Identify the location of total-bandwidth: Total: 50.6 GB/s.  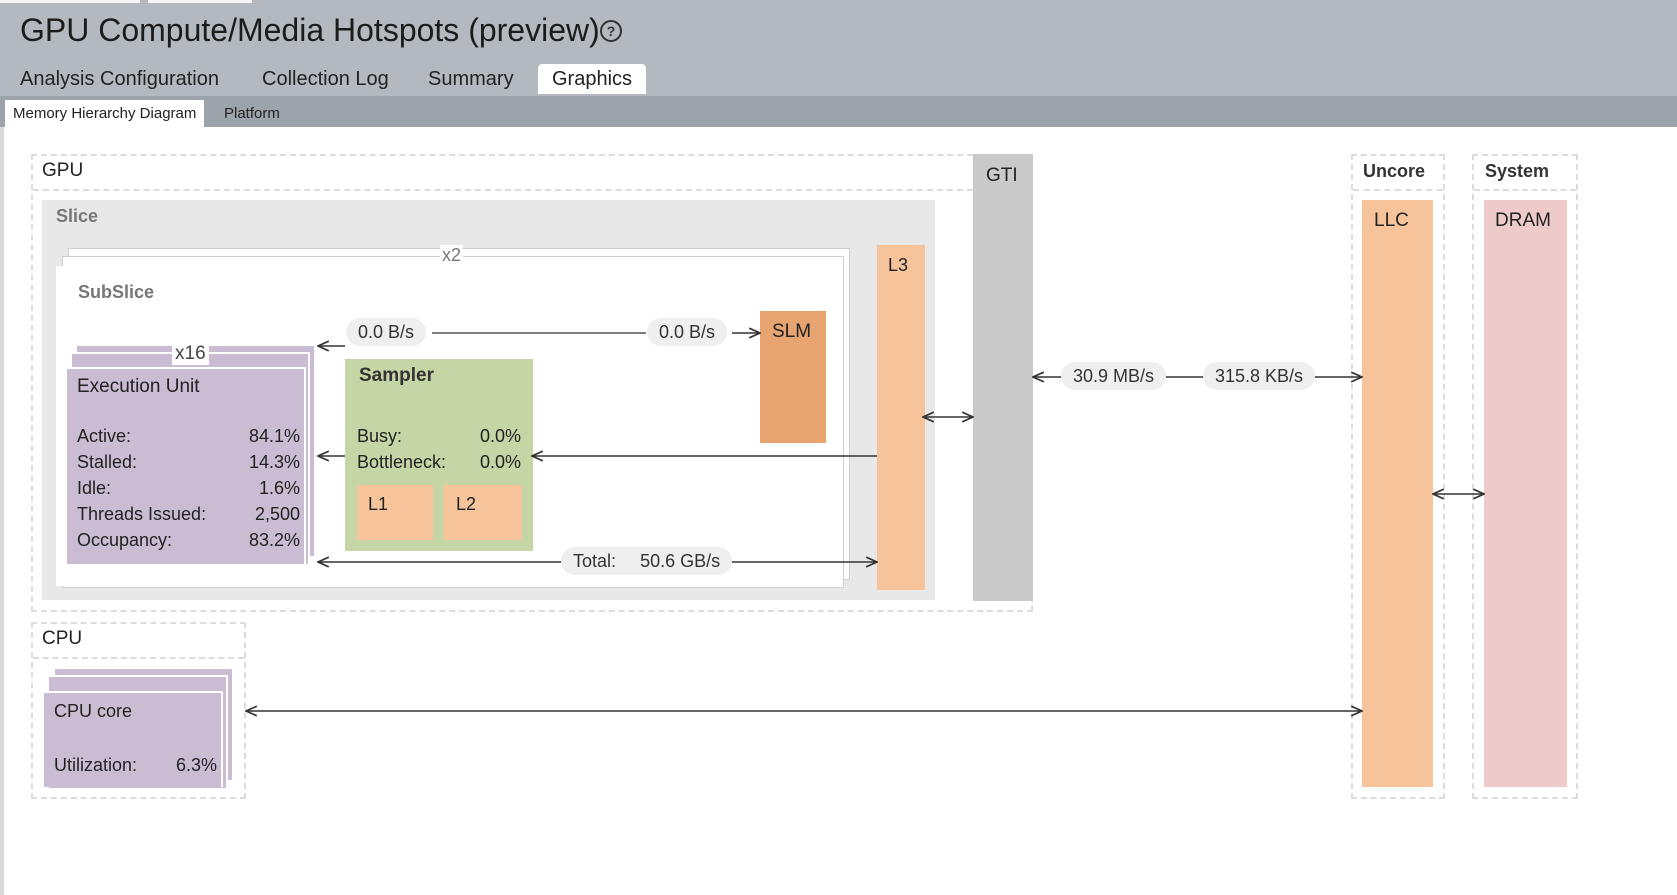
(647, 561).